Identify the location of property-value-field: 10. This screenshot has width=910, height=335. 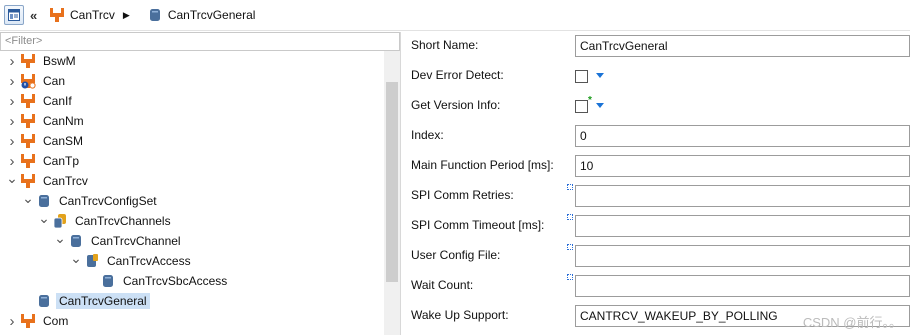
(742, 166).